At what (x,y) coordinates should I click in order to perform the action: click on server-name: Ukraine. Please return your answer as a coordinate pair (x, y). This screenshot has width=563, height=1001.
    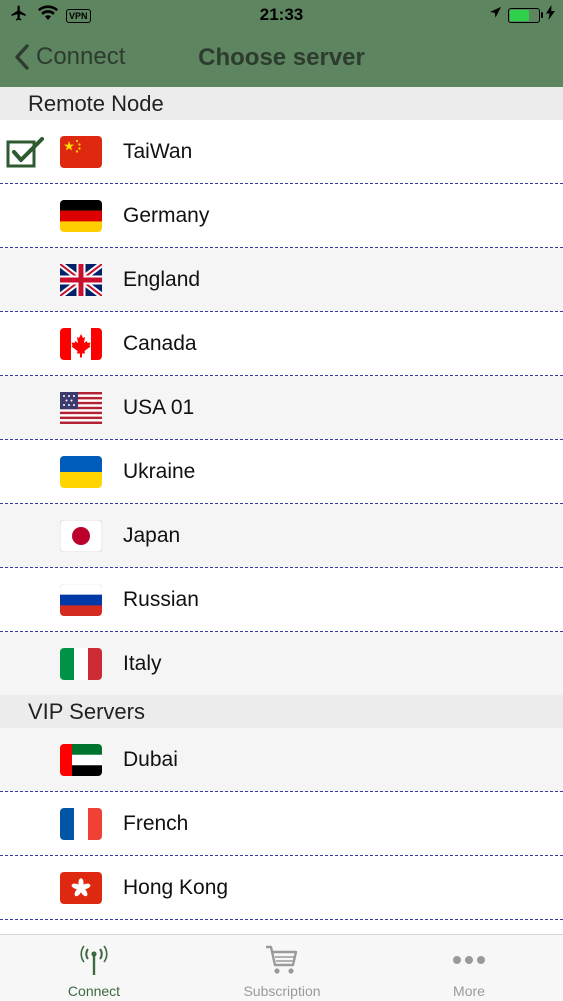
    Looking at the image, I should click on (159, 471).